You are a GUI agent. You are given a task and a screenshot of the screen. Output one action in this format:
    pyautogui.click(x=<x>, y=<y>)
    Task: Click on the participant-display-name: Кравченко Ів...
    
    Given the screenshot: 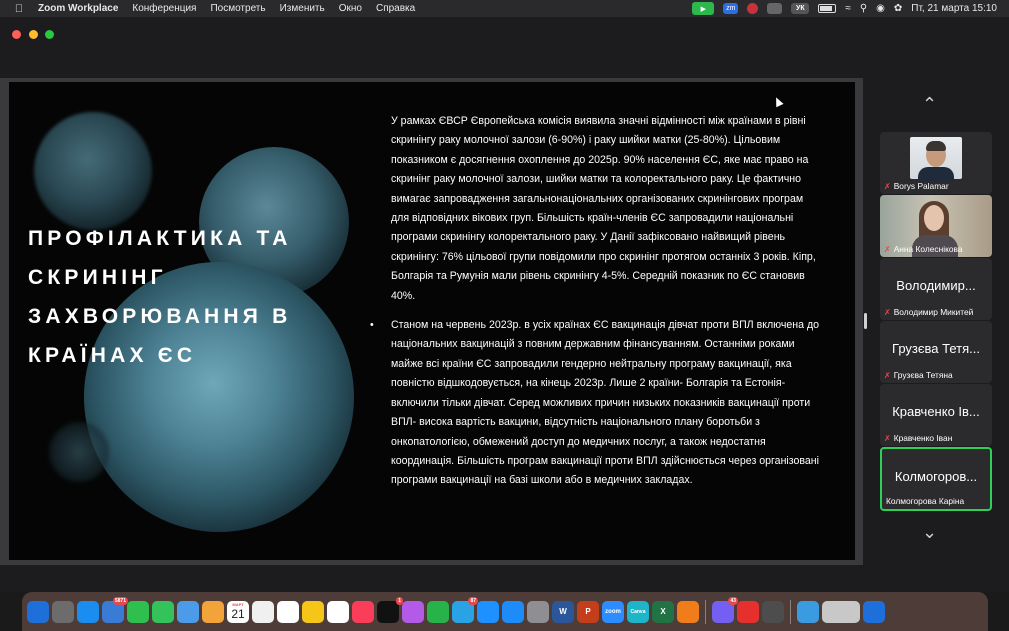 What is the action you would take?
    pyautogui.click(x=936, y=411)
    